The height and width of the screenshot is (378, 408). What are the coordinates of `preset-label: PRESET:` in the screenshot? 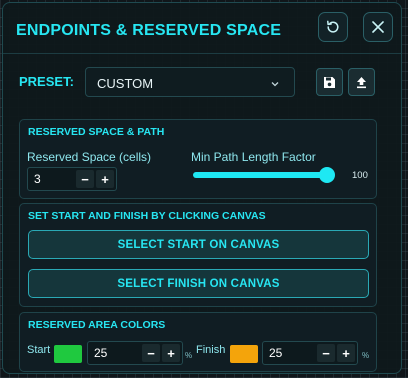 It's located at (46, 81).